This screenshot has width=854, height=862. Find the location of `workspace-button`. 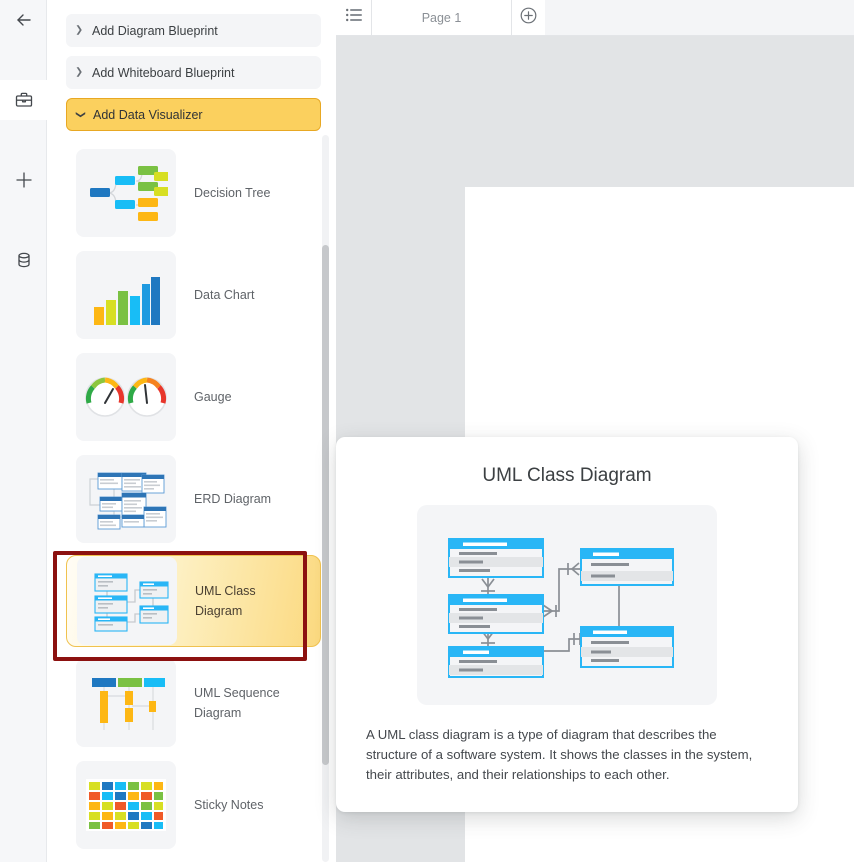

workspace-button is located at coordinates (23, 100).